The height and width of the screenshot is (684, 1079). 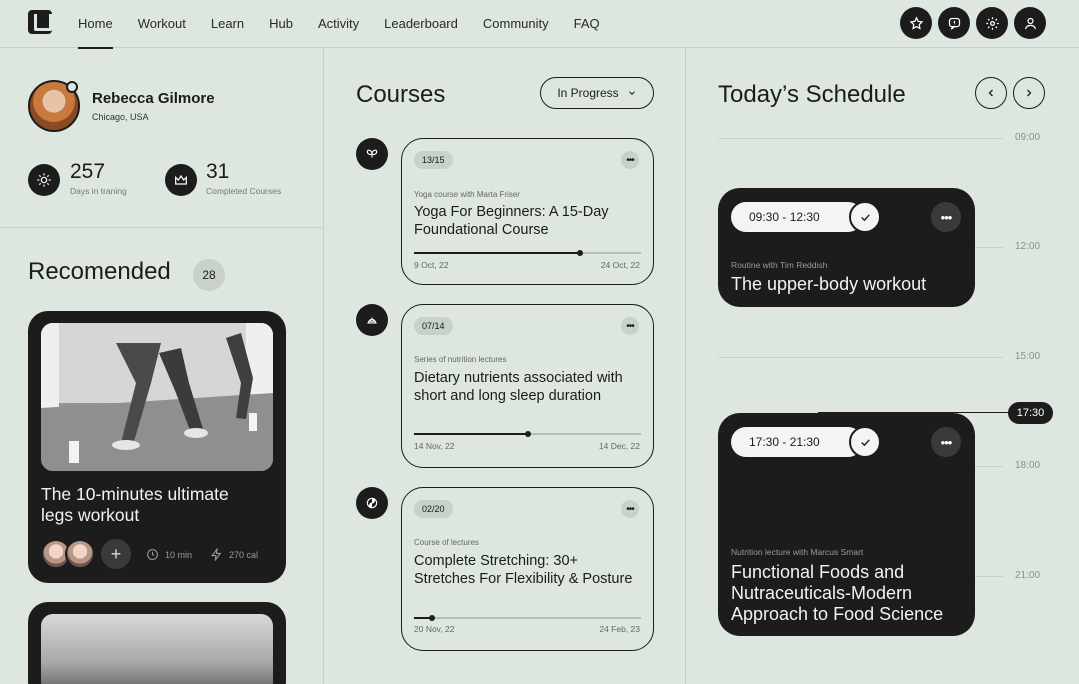 What do you see at coordinates (516, 23) in the screenshot?
I see `nav-item-community: Community` at bounding box center [516, 23].